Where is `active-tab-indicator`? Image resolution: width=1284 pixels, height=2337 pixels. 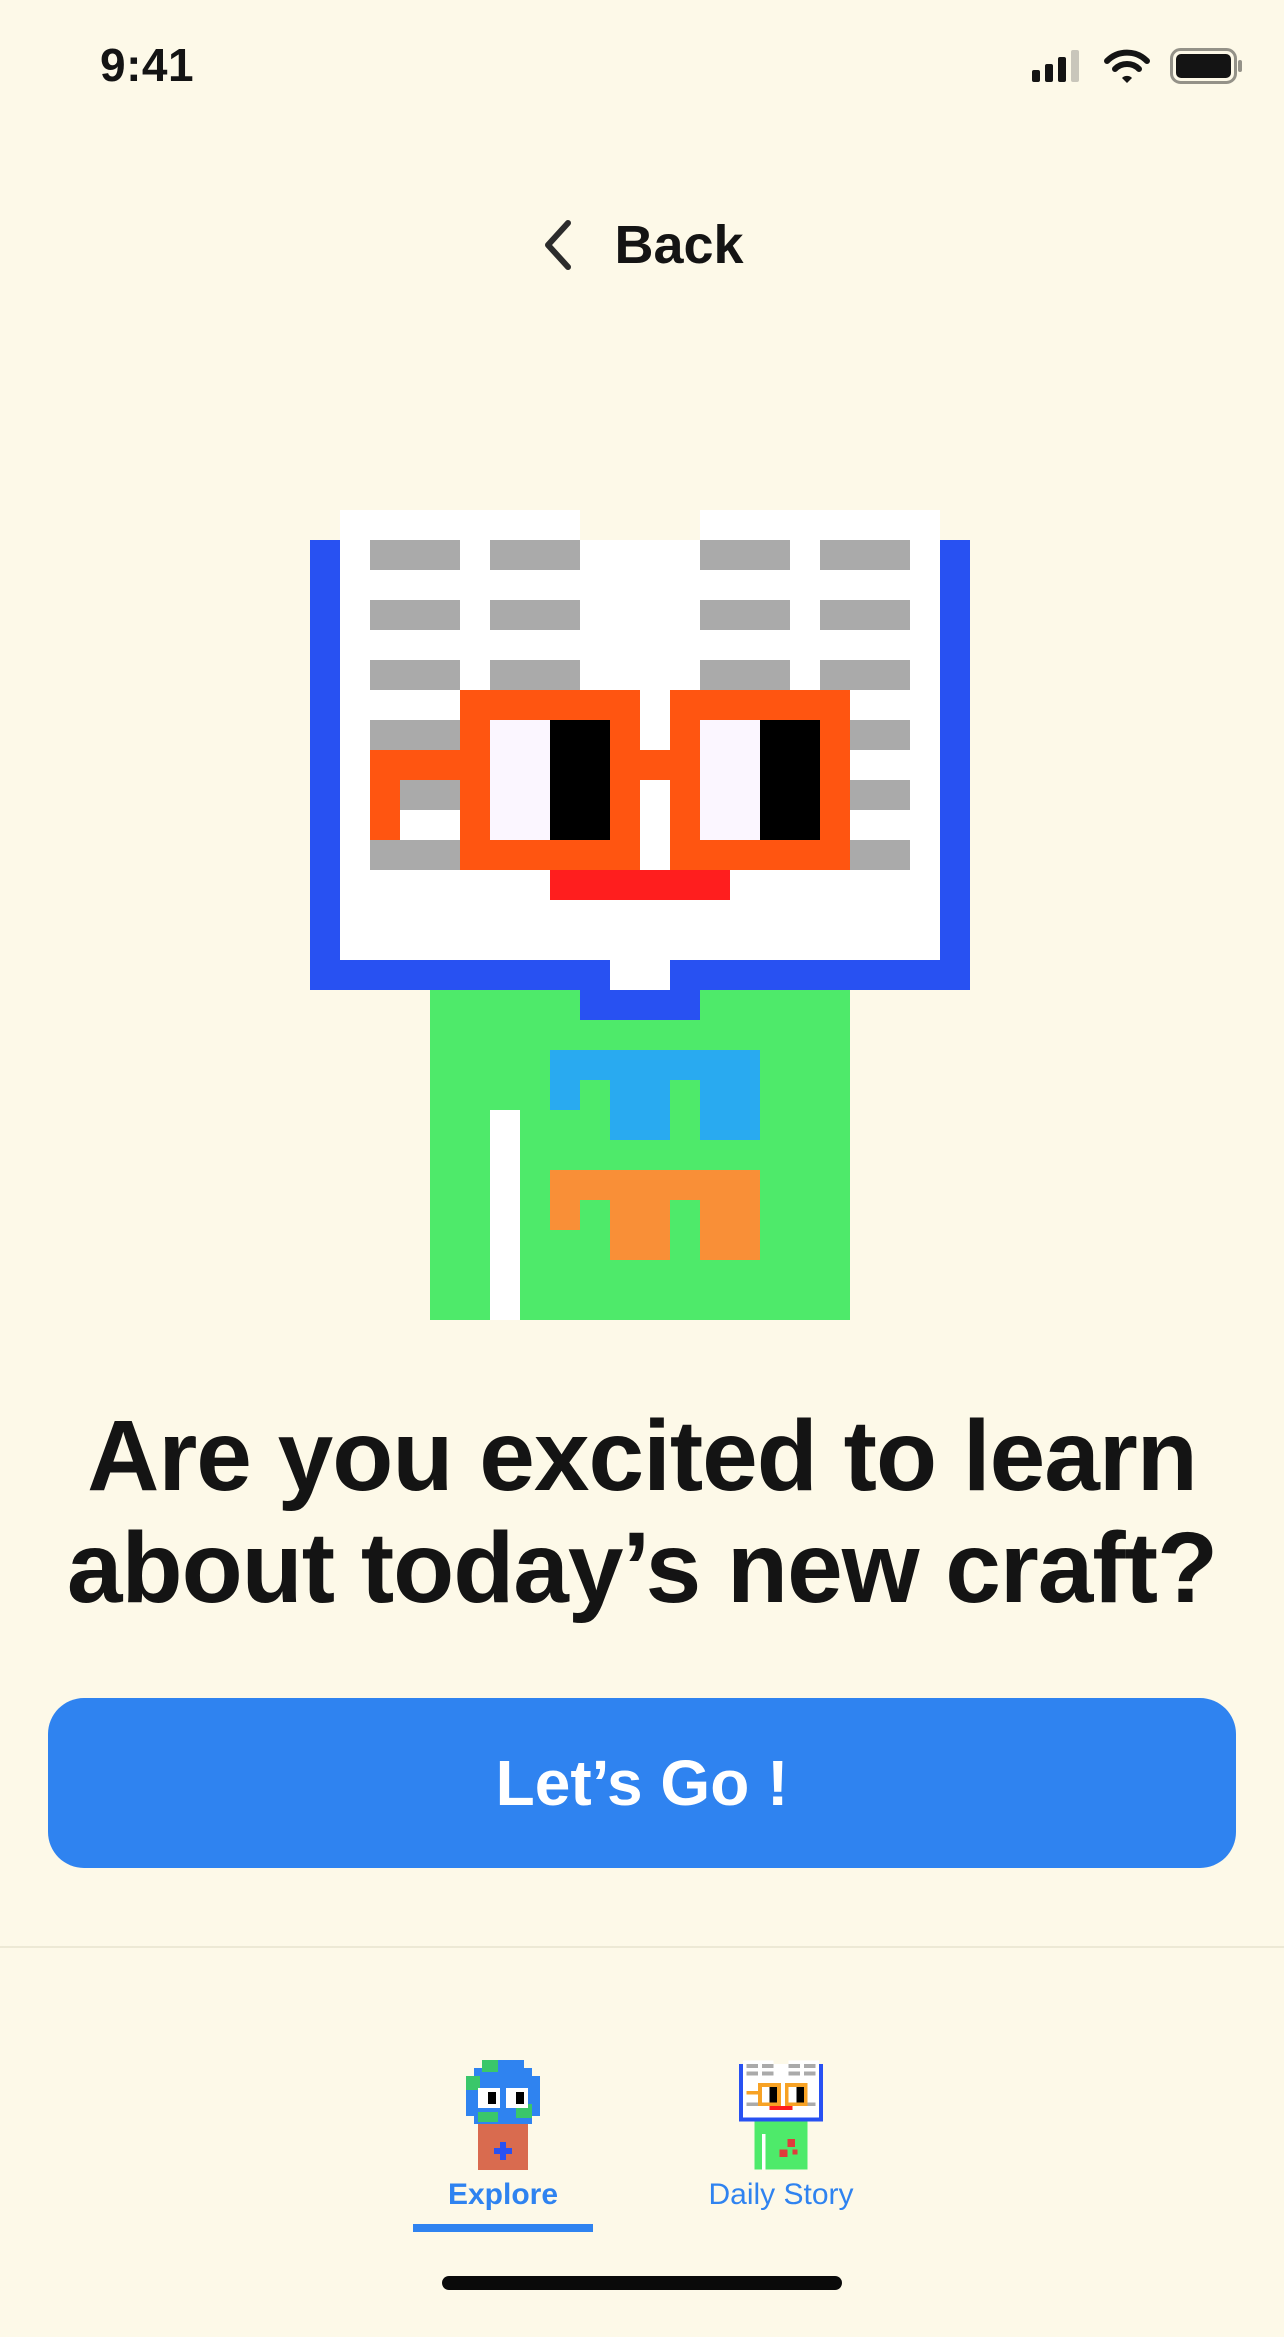 active-tab-indicator is located at coordinates (503, 2228).